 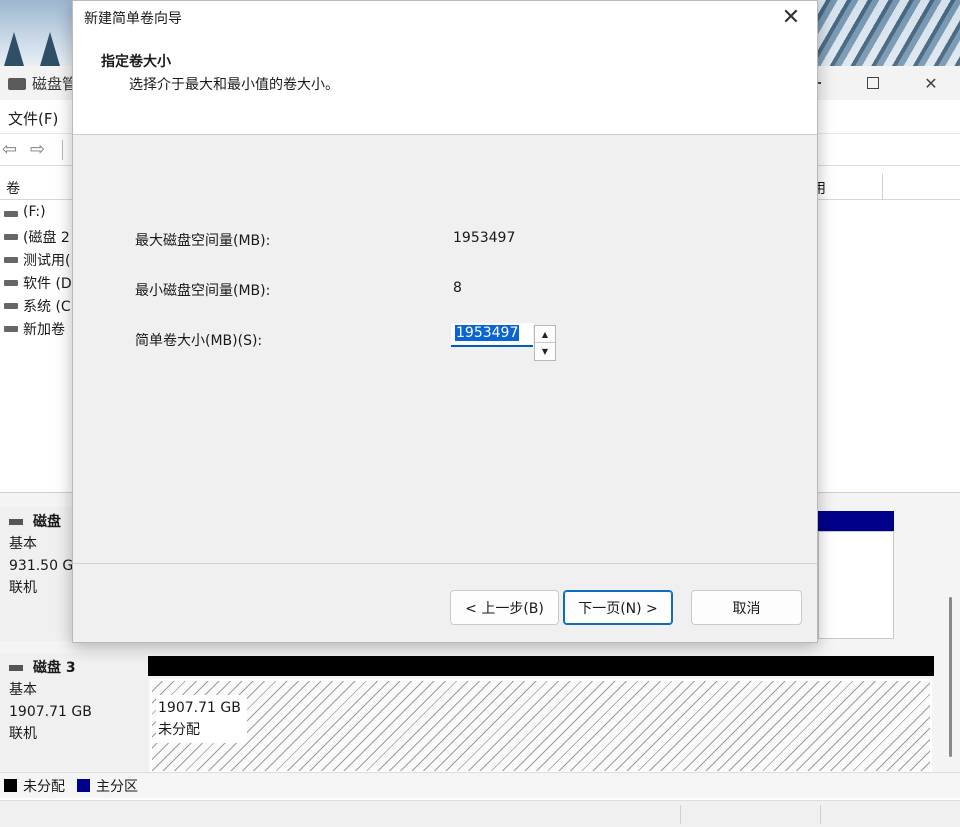 I want to click on next-button: 下一页(N) >, so click(x=618, y=607).